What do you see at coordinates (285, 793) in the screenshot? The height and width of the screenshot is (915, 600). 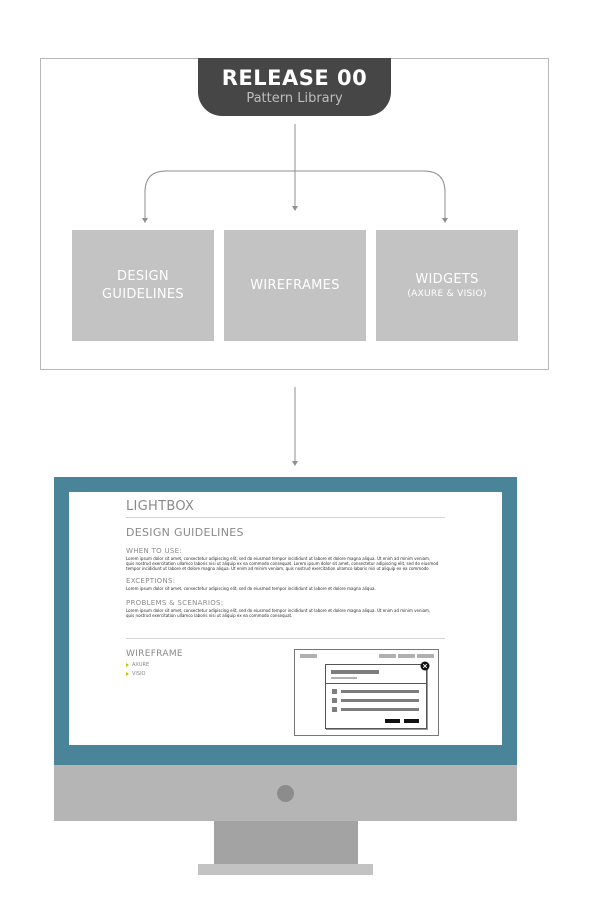 I see `monitor-power-button` at bounding box center [285, 793].